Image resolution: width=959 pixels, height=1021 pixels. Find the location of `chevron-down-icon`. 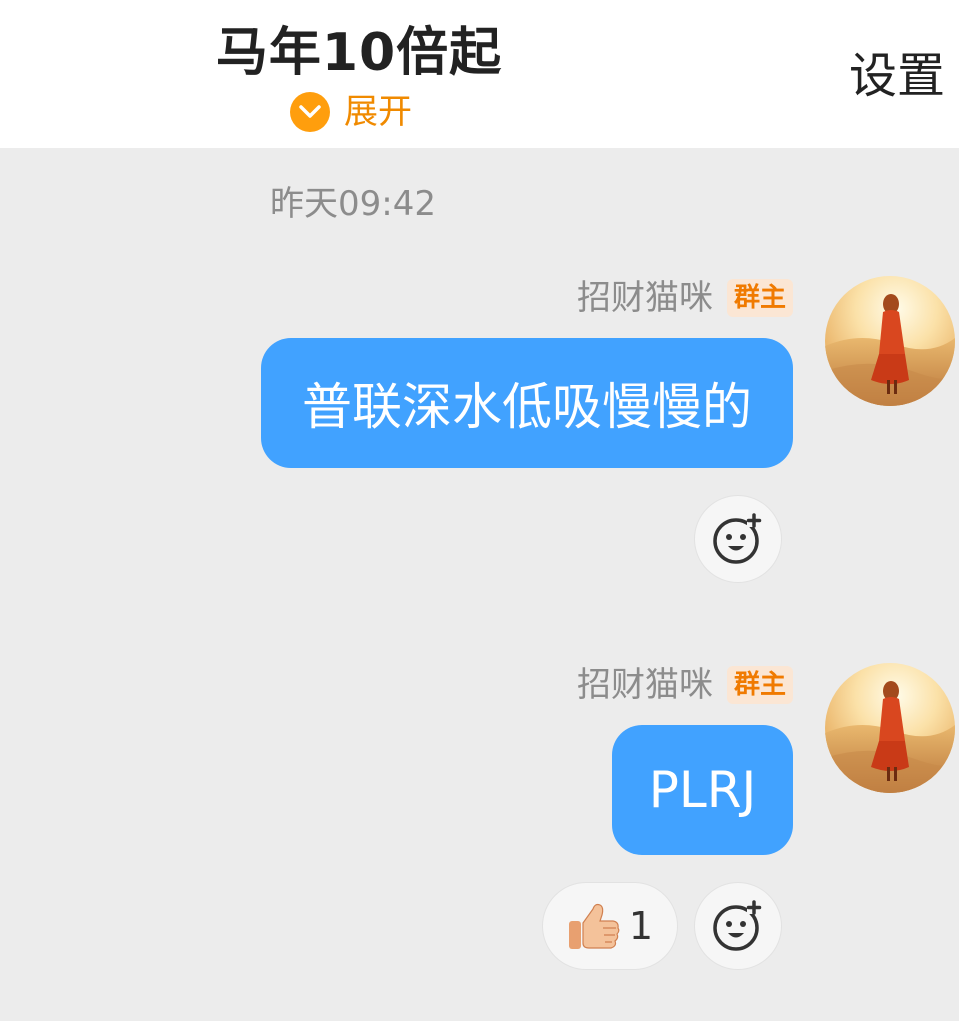

chevron-down-icon is located at coordinates (310, 112).